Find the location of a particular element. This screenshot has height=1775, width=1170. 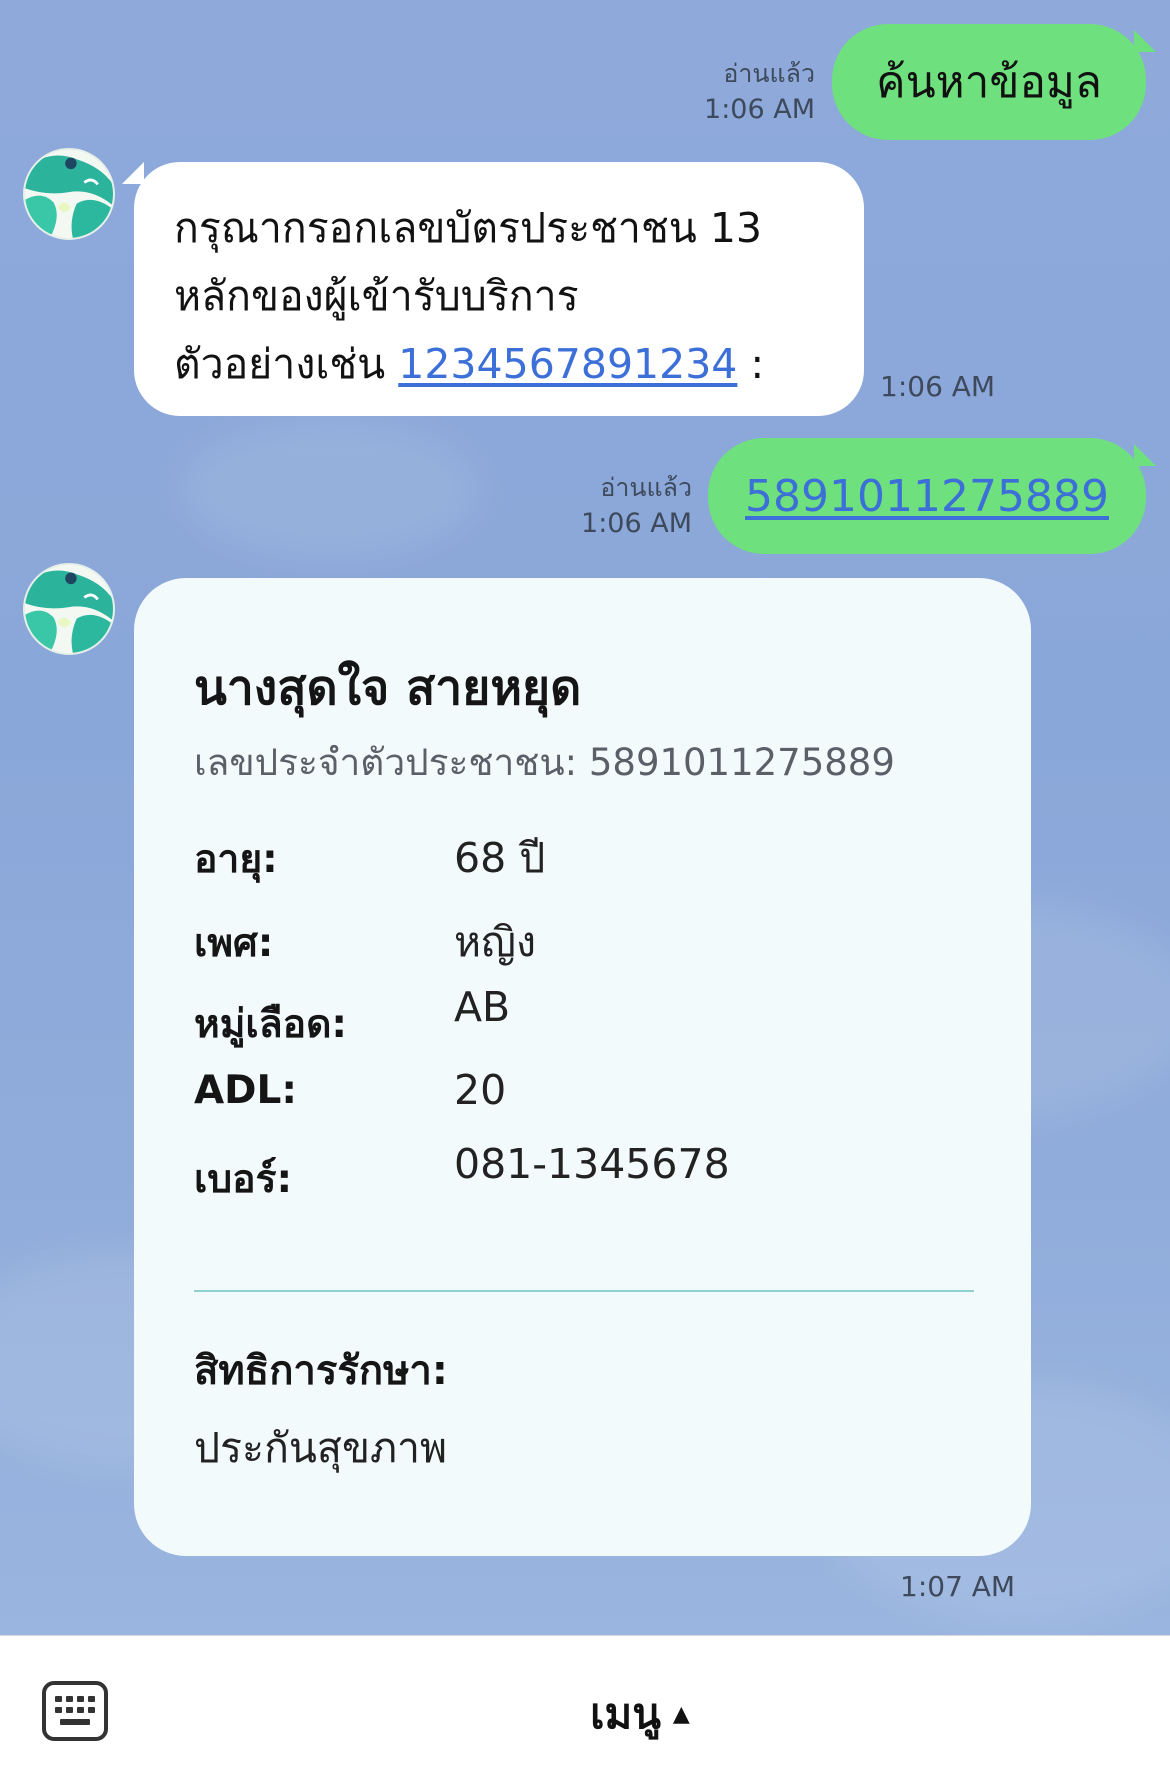

card-divider is located at coordinates (584, 1291).